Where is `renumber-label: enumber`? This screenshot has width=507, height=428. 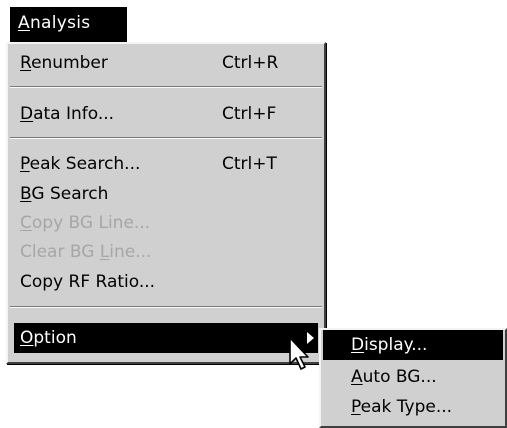 renumber-label: enumber is located at coordinates (69, 63).